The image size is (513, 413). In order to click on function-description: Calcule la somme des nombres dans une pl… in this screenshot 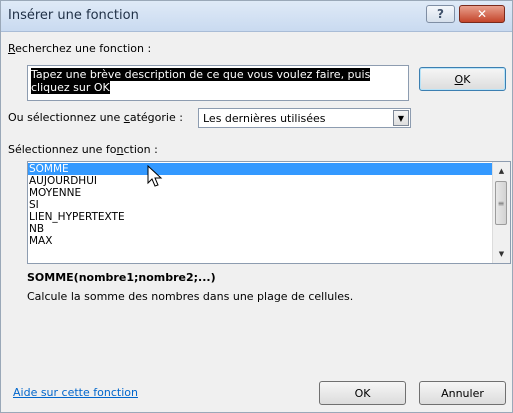, I will do `click(190, 296)`.